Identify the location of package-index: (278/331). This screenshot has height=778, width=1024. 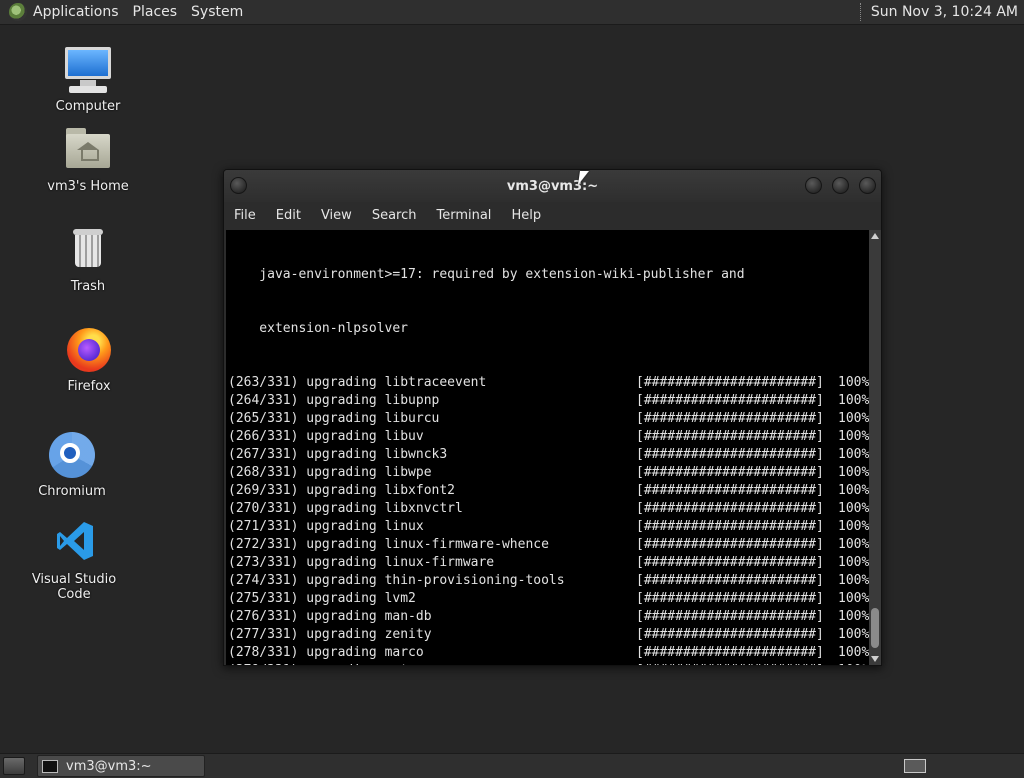
(263, 652).